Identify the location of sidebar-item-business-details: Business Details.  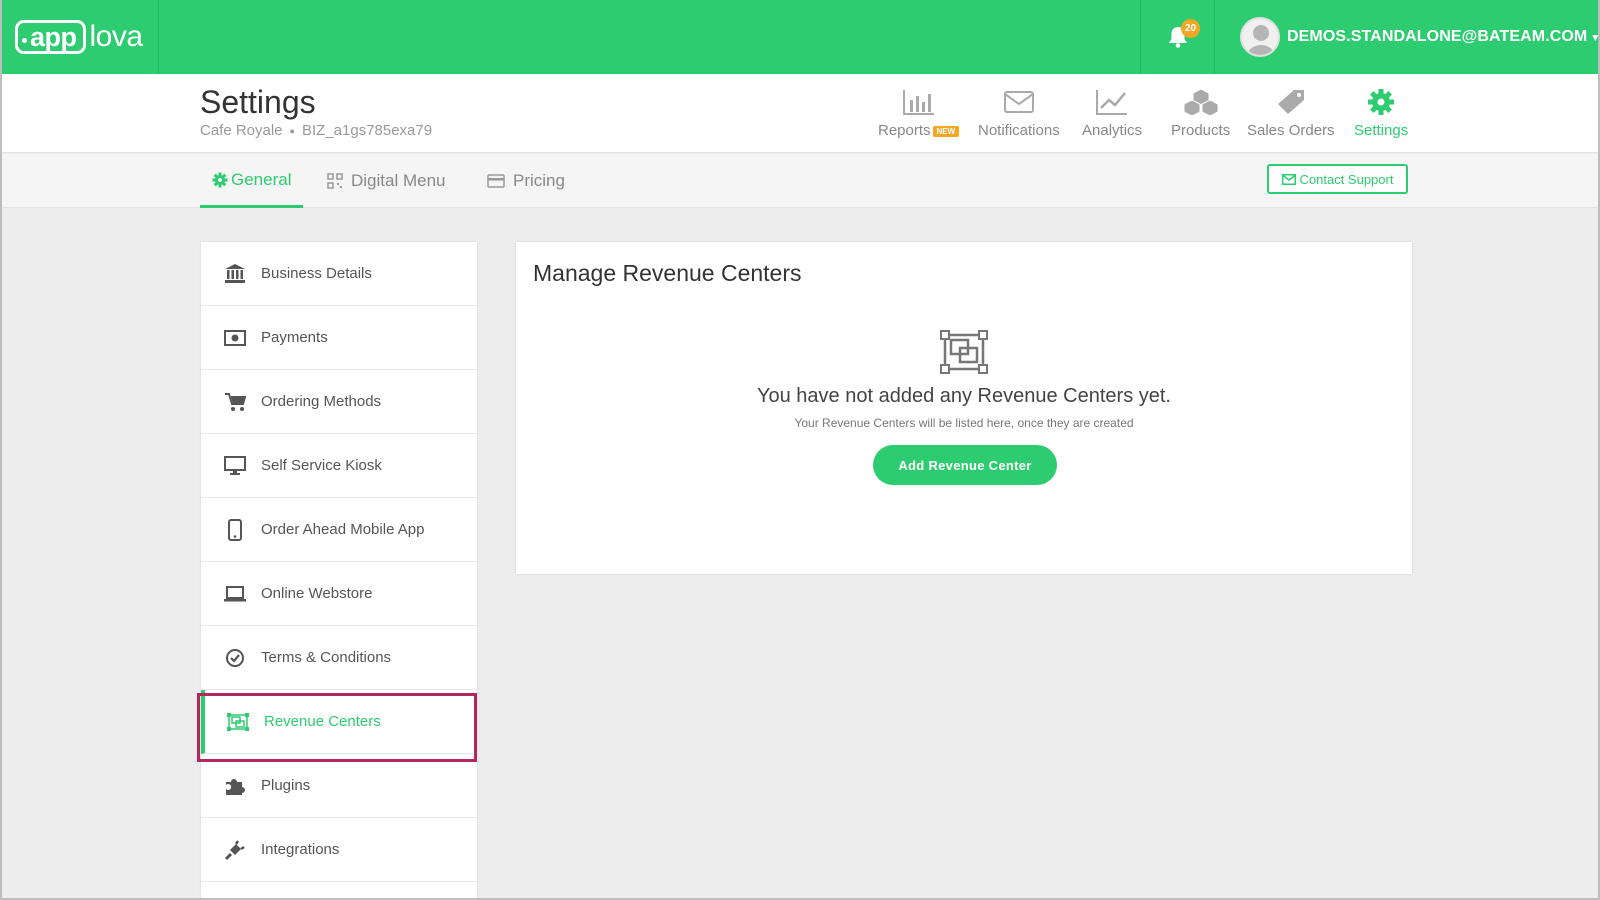
(339, 274).